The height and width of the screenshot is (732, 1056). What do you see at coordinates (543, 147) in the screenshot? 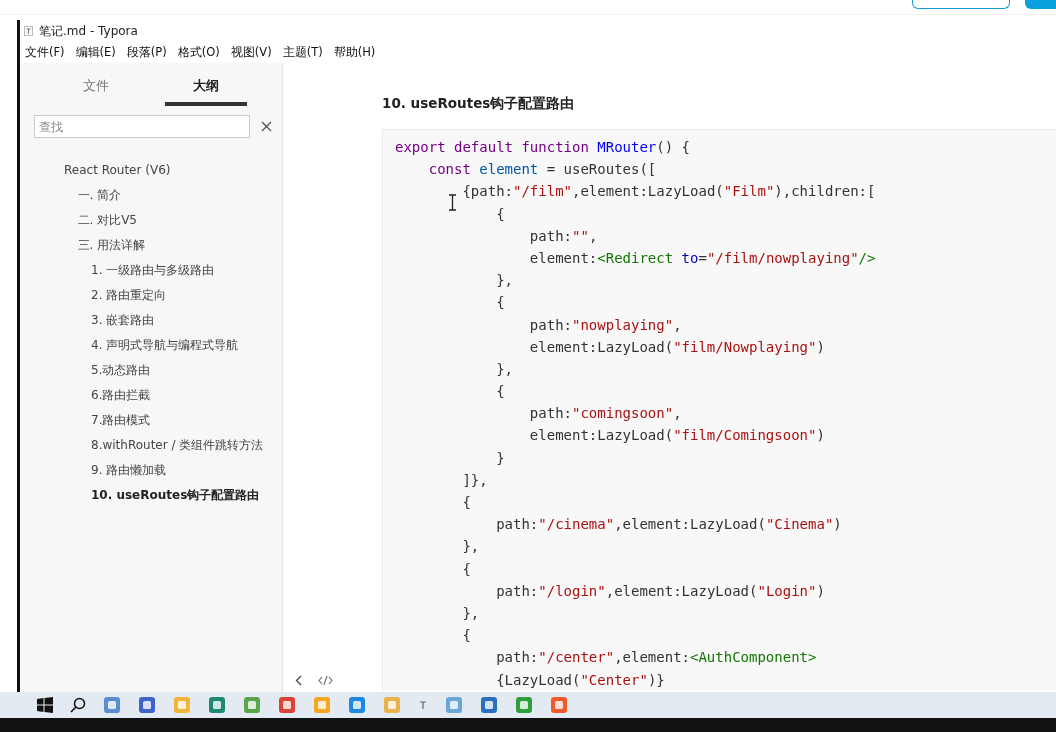
I see `code-line: export default function MRouter() {` at bounding box center [543, 147].